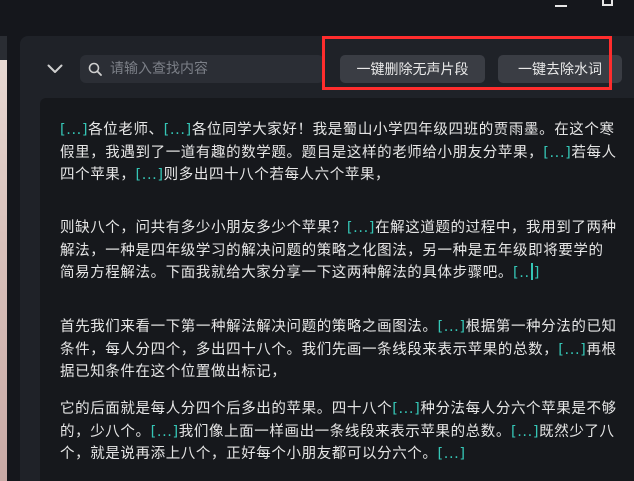 The height and width of the screenshot is (481, 634). What do you see at coordinates (560, 69) in the screenshot?
I see `remove-filler-words-button: 一键去除水词` at bounding box center [560, 69].